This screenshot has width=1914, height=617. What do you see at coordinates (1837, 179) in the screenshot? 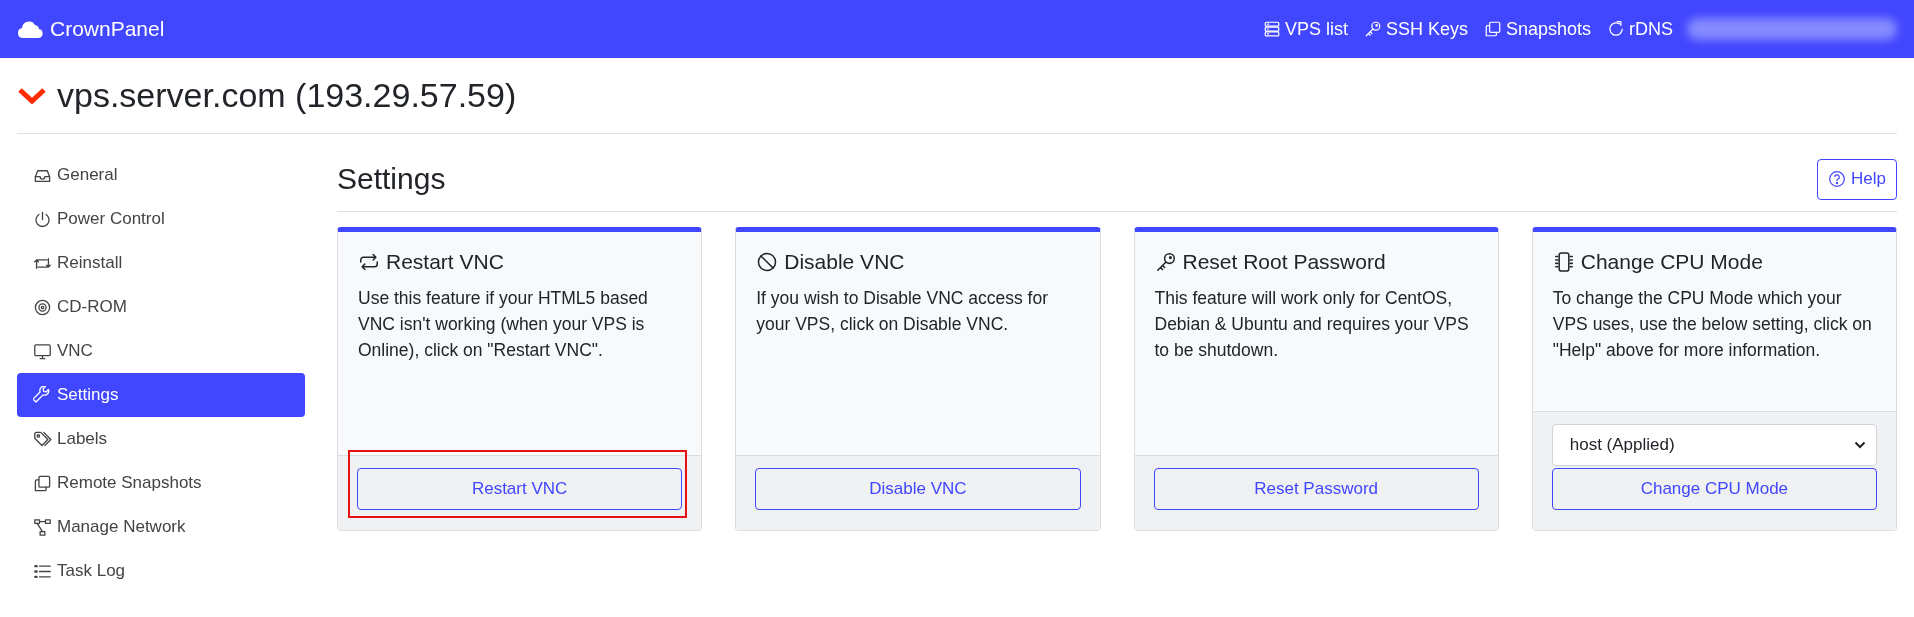
I see `question-circle-icon` at bounding box center [1837, 179].